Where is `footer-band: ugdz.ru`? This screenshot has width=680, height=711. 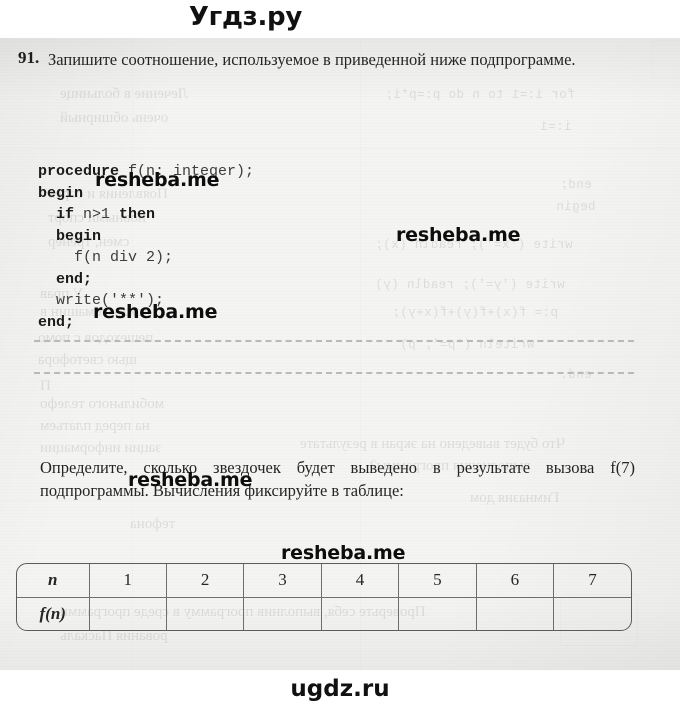
footer-band: ugdz.ru is located at coordinates (340, 690).